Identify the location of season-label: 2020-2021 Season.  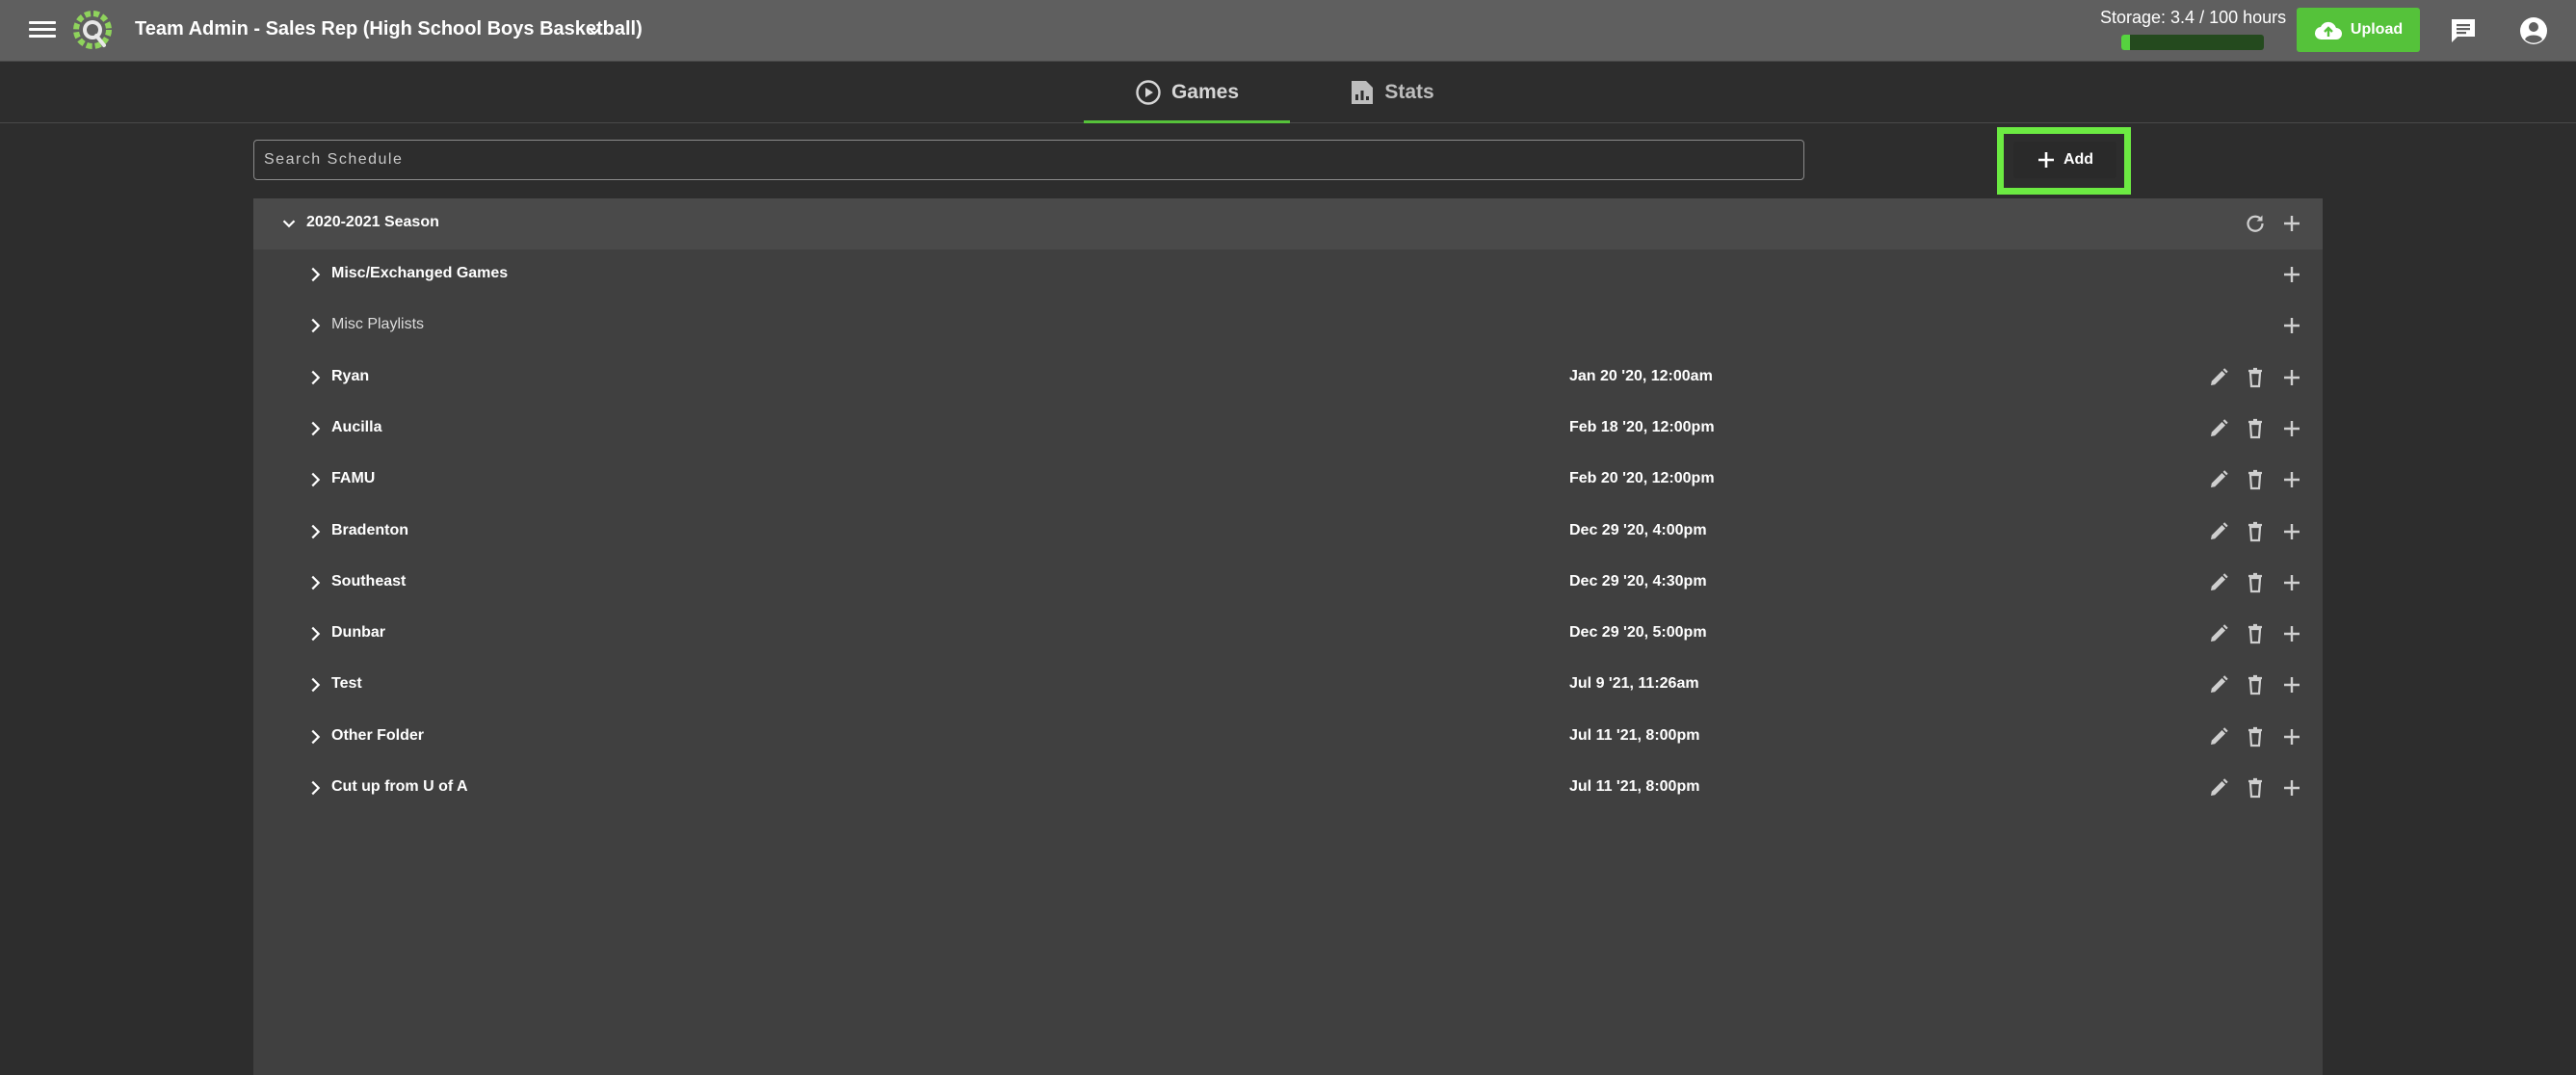
(372, 222).